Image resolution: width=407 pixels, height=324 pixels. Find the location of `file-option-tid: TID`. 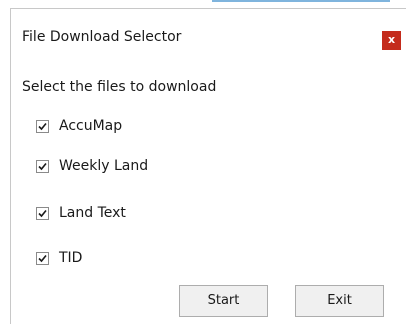

file-option-tid: TID is located at coordinates (59, 258).